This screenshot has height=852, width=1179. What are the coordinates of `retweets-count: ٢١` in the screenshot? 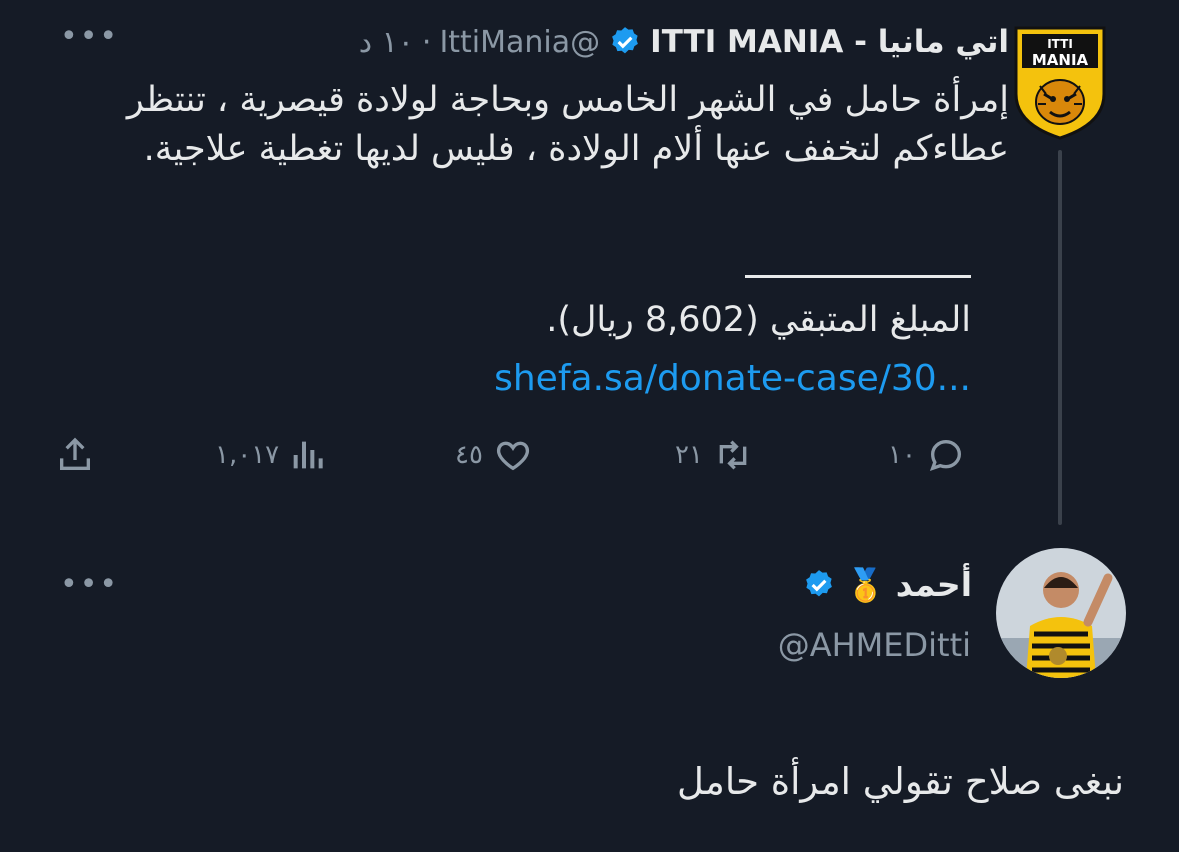 It's located at (689, 455).